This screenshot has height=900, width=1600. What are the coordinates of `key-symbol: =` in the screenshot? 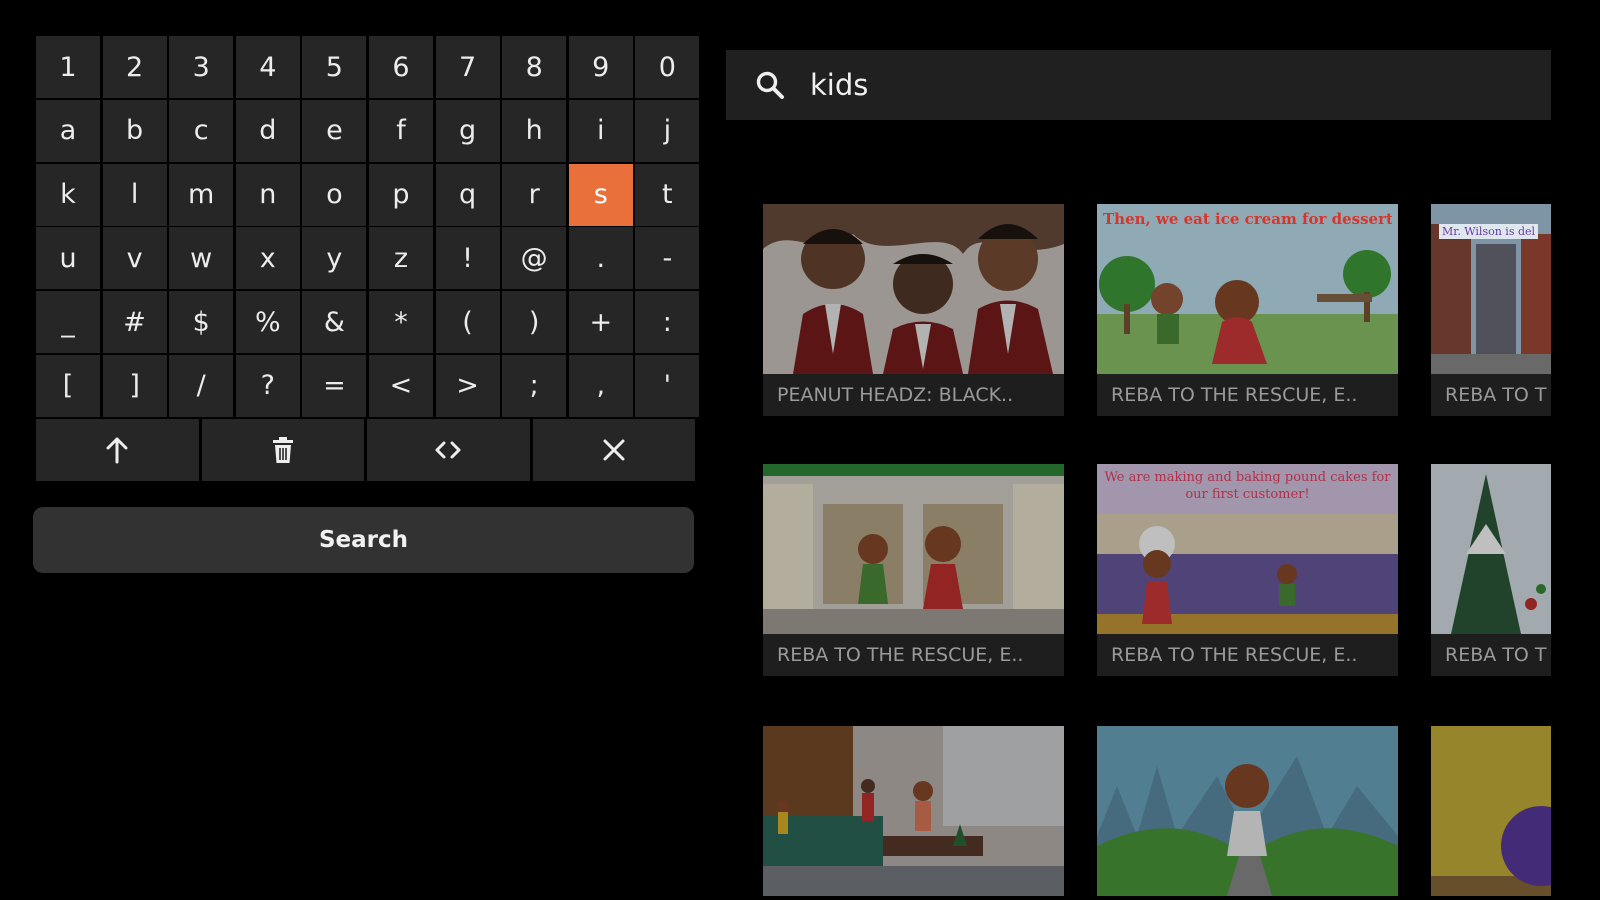 It's located at (334, 385).